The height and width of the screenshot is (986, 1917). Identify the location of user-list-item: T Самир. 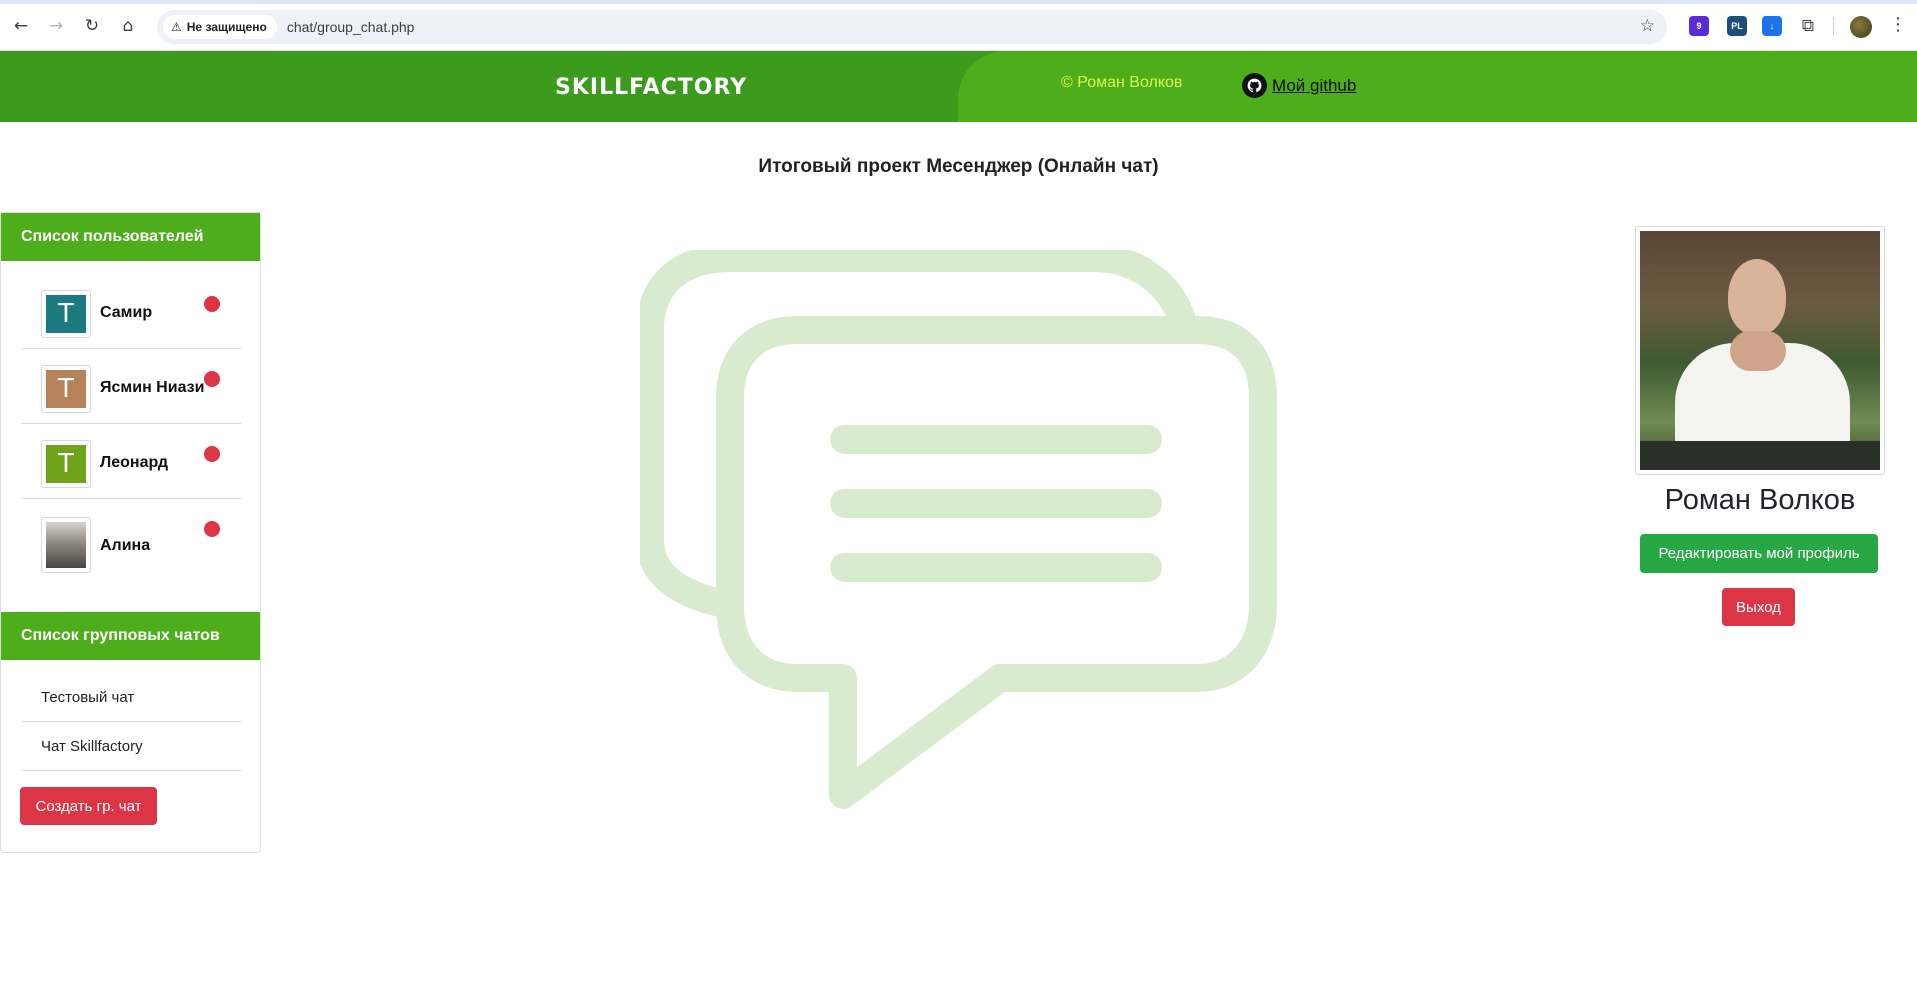
(131, 311).